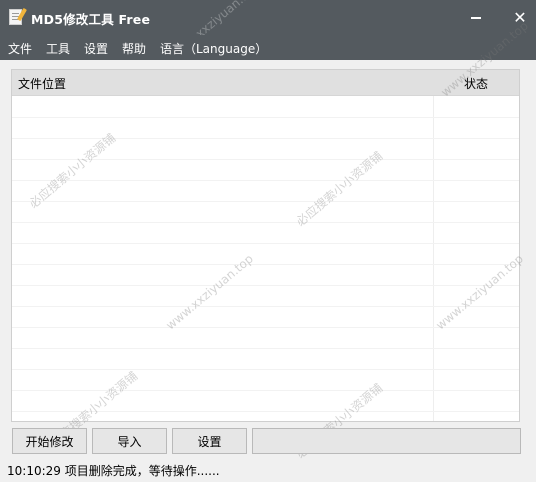  Describe the element at coordinates (49, 441) in the screenshot. I see `start-modify-button: 开始修改` at that location.